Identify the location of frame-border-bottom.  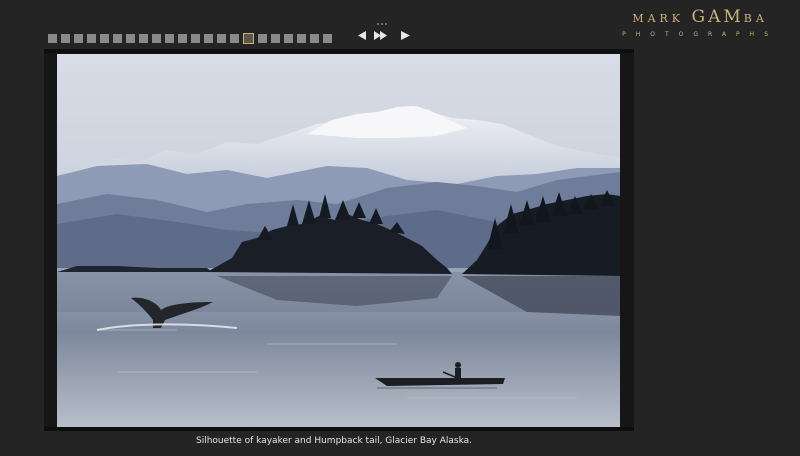
(339, 429).